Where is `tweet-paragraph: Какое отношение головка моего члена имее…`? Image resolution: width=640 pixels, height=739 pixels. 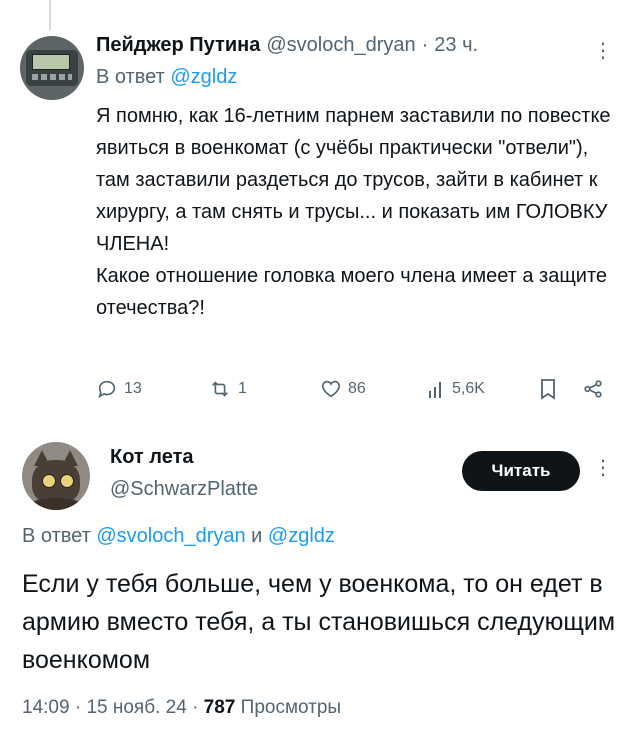 tweet-paragraph: Какое отношение головка моего члена имее… is located at coordinates (352, 292).